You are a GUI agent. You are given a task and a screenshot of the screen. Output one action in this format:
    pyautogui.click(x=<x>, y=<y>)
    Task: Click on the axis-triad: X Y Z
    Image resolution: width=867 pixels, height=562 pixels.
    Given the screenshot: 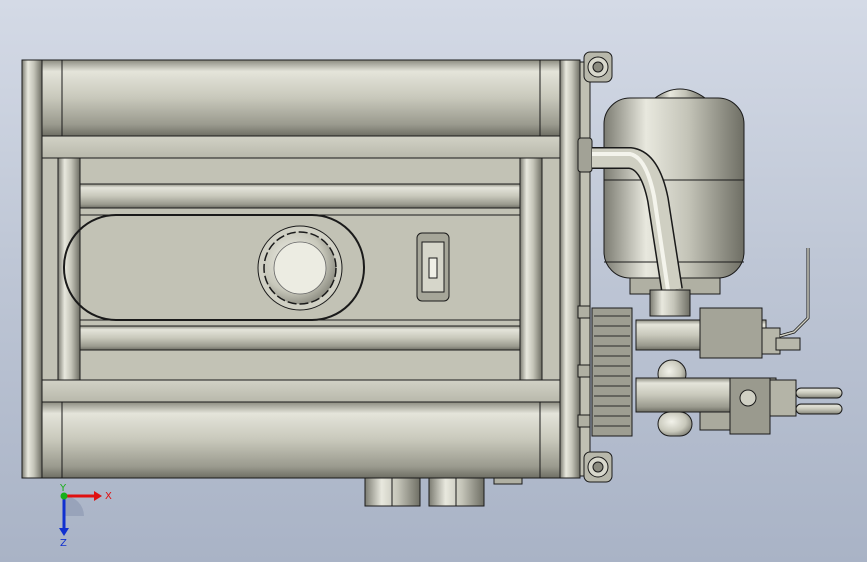 What is the action you would take?
    pyautogui.click(x=85, y=516)
    